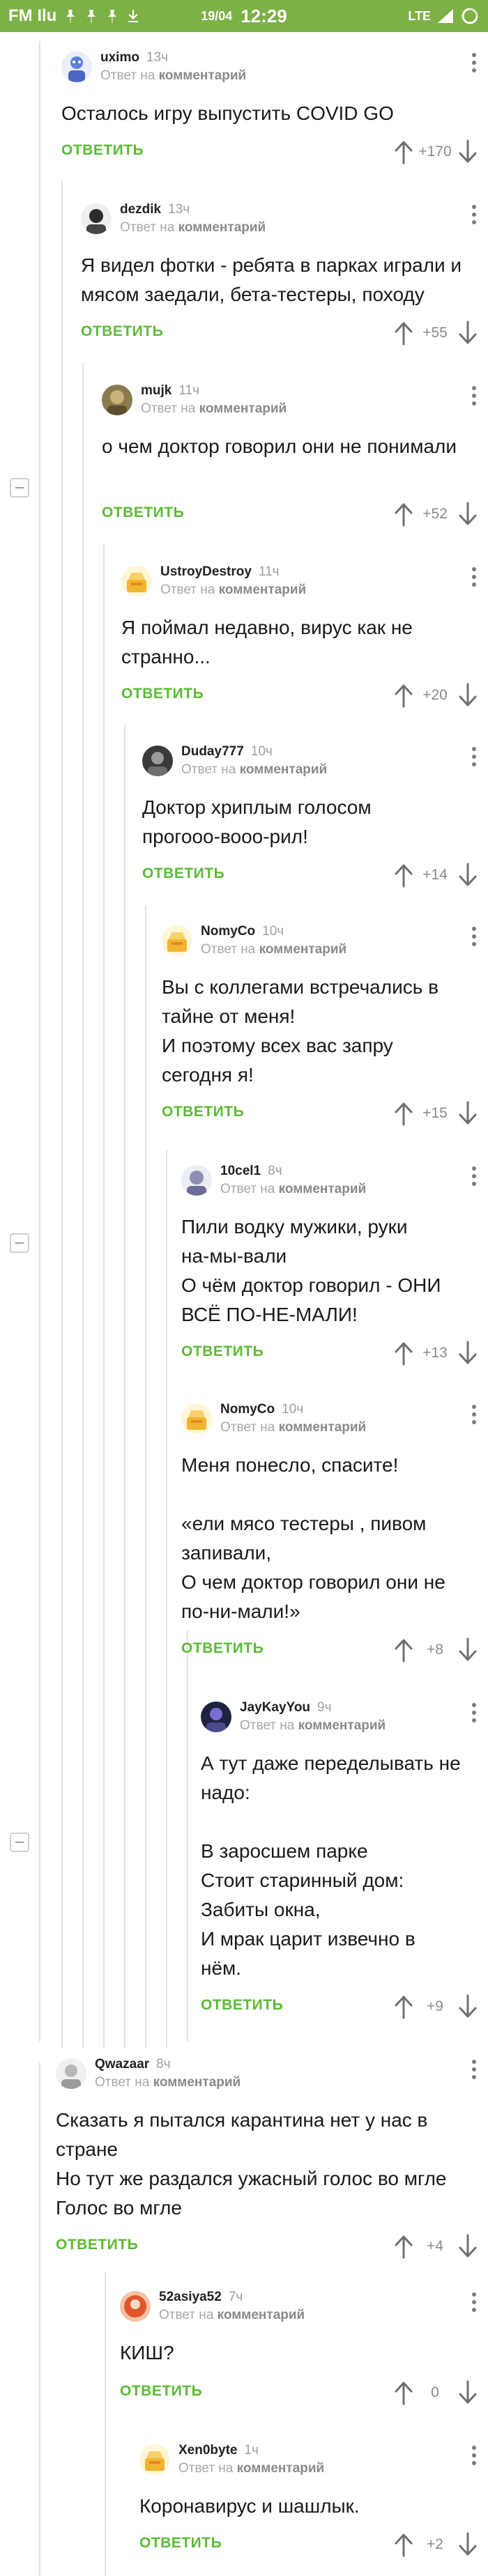  I want to click on username: dezdik, so click(140, 209).